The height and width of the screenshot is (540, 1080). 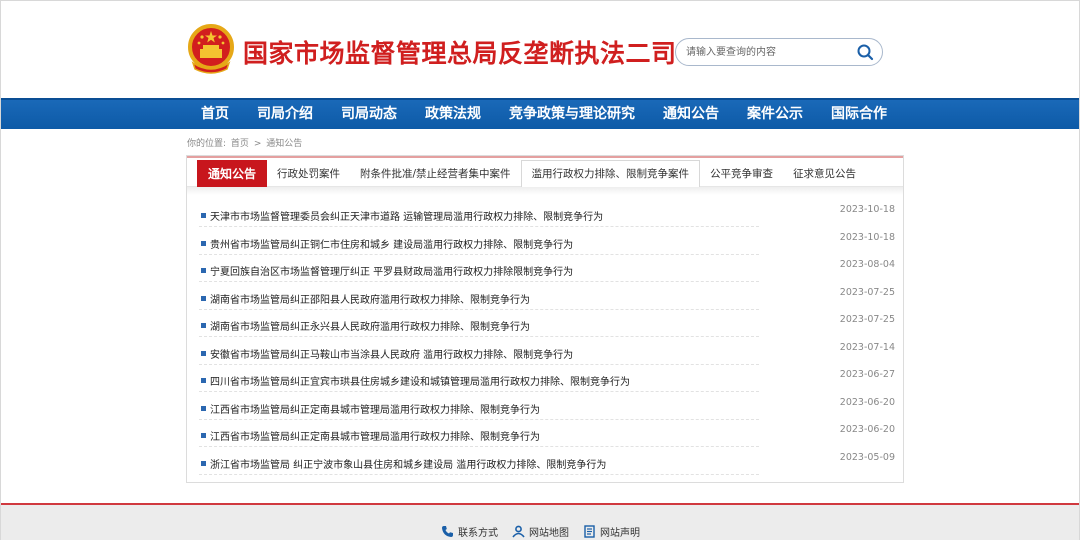 I want to click on notice-title: 宁夏回族自治区市场监督管理厅纠正 平罗县财政局滥用行政权力排除限制竞争行为, so click(x=391, y=270).